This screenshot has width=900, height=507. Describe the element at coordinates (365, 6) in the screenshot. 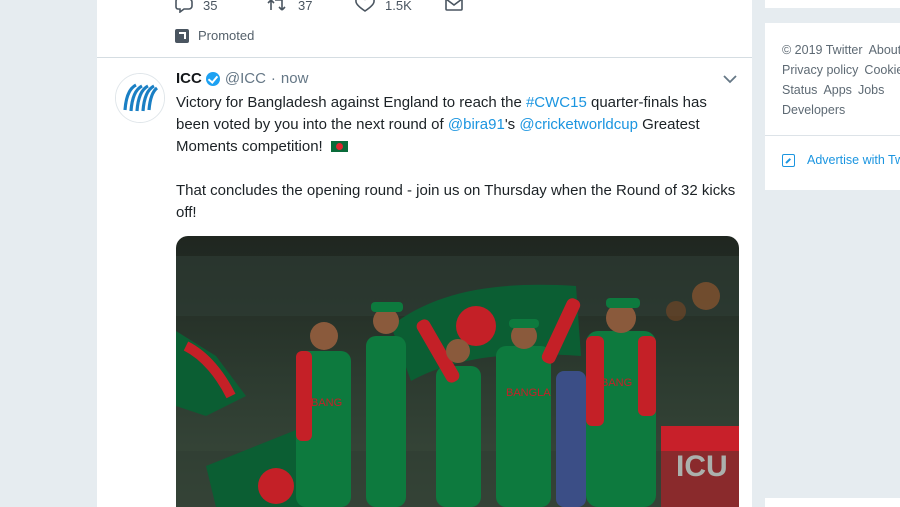

I see `like-icon` at that location.